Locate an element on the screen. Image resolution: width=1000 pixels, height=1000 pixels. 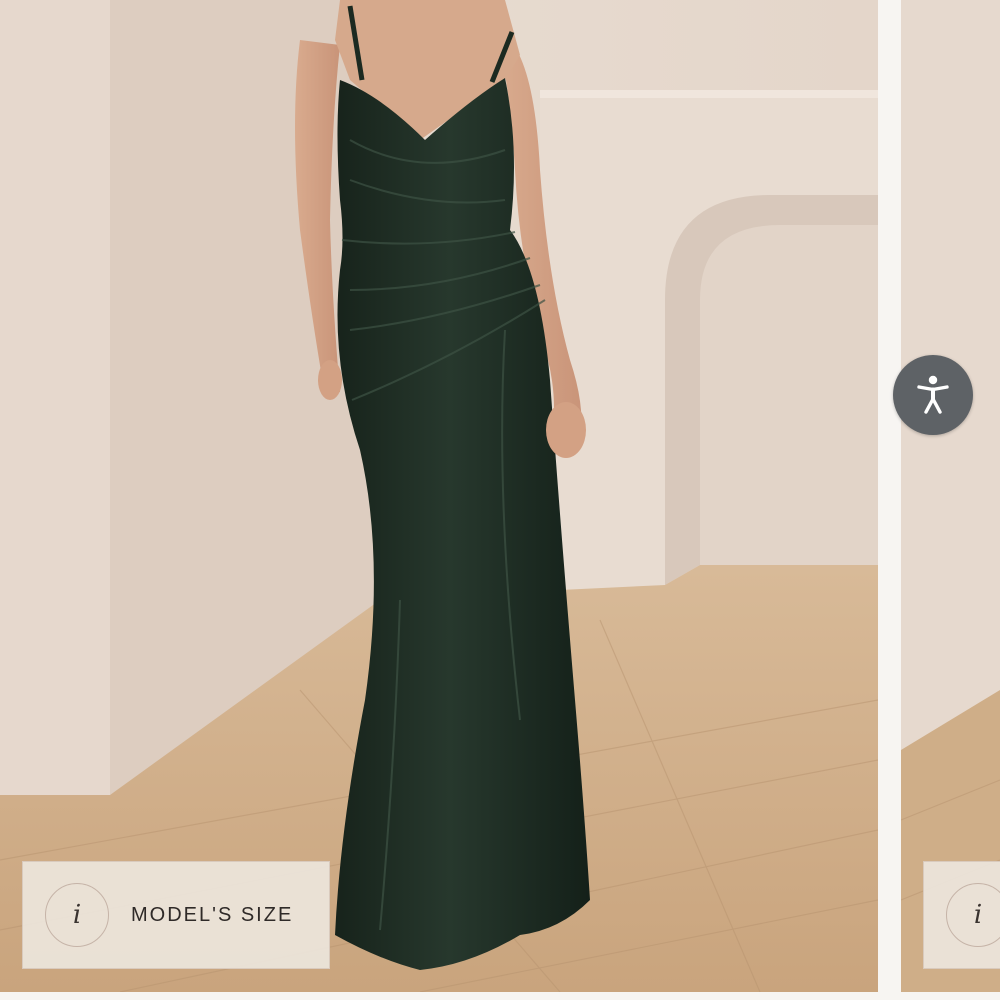
model-size-button: i MODEL'S SIZE is located at coordinates (176, 915).